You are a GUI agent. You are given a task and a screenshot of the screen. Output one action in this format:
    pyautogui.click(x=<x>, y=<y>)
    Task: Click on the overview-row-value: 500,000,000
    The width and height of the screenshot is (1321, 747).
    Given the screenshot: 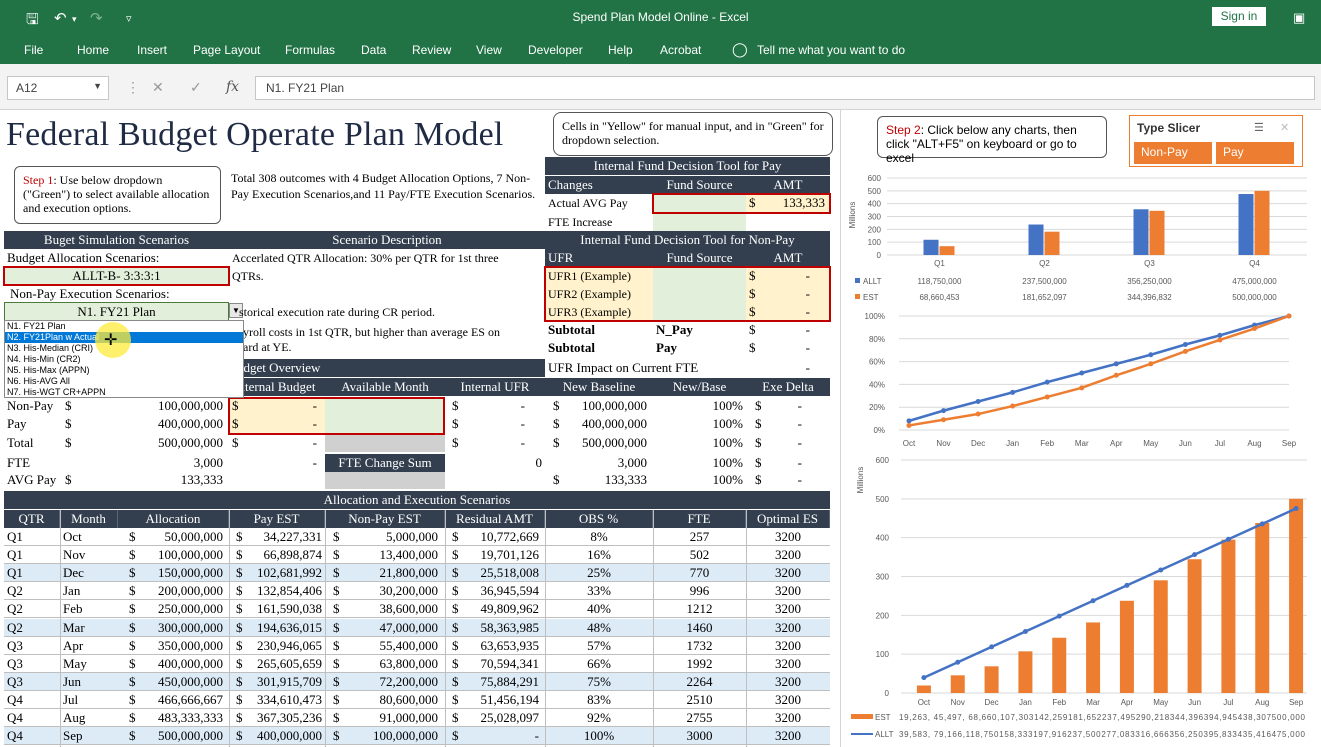 What is the action you would take?
    pyautogui.click(x=190, y=442)
    